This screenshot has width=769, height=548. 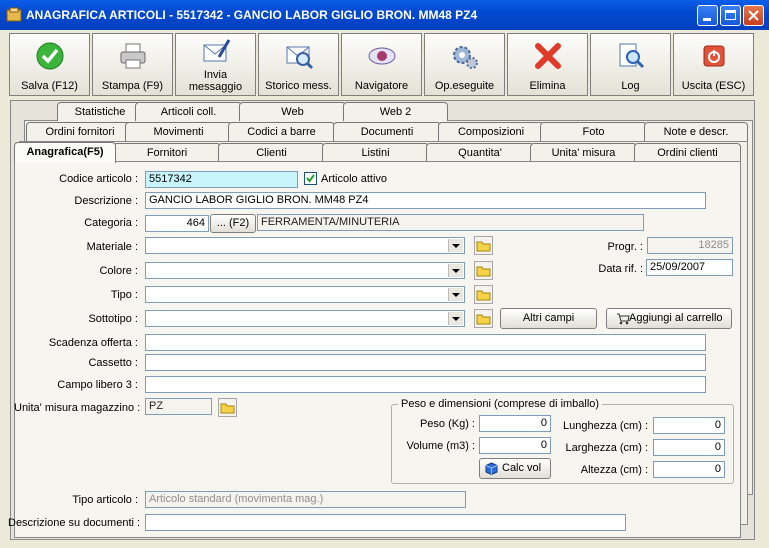 What do you see at coordinates (547, 64) in the screenshot?
I see `delete-button: Elimina` at bounding box center [547, 64].